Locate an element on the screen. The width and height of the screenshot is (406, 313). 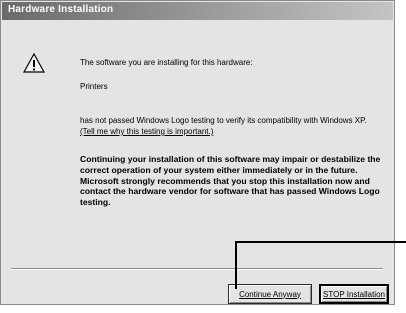
separator is located at coordinates (197, 269).